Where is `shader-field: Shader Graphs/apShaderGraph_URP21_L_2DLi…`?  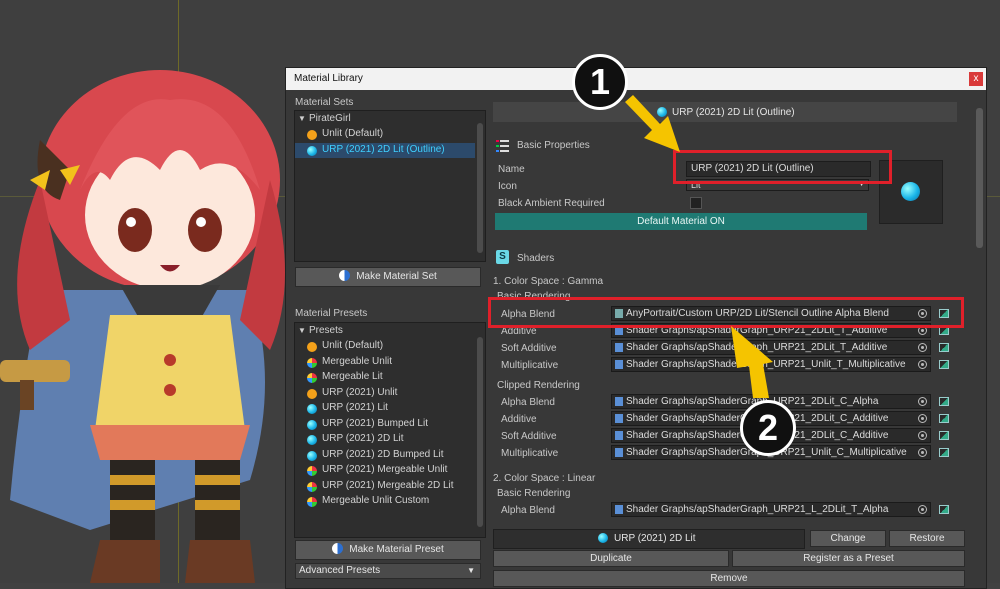 shader-field: Shader Graphs/apShaderGraph_URP21_L_2DLi… is located at coordinates (771, 509).